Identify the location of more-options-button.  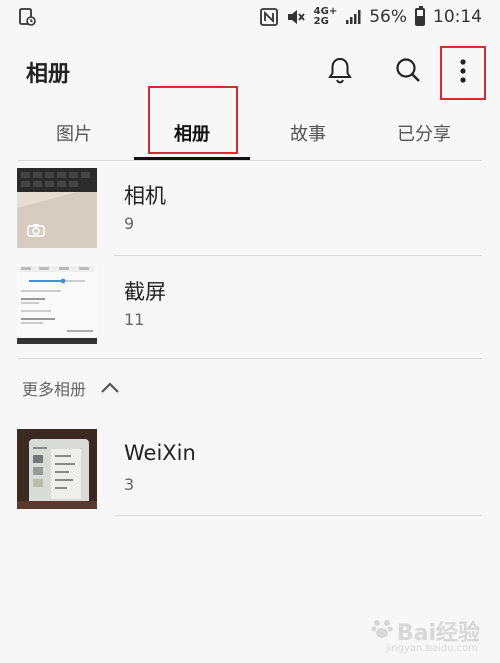
(463, 73).